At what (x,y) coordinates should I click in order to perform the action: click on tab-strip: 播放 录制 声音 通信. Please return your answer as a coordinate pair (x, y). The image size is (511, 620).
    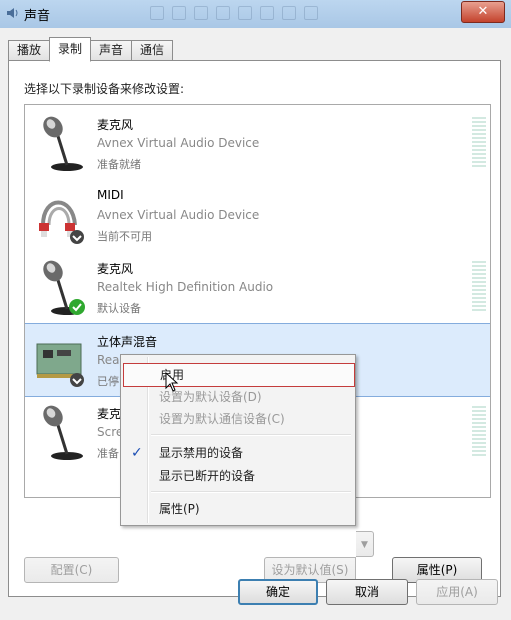
    Looking at the image, I should click on (91, 49).